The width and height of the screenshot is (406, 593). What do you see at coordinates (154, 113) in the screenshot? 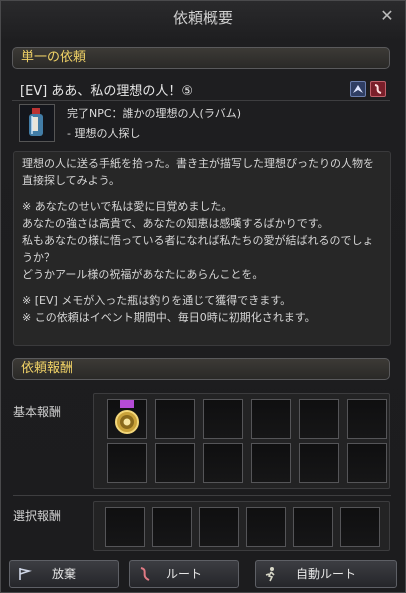
I see `completion-npc: 完了NPC：誰かの理想の人(ラバム)` at bounding box center [154, 113].